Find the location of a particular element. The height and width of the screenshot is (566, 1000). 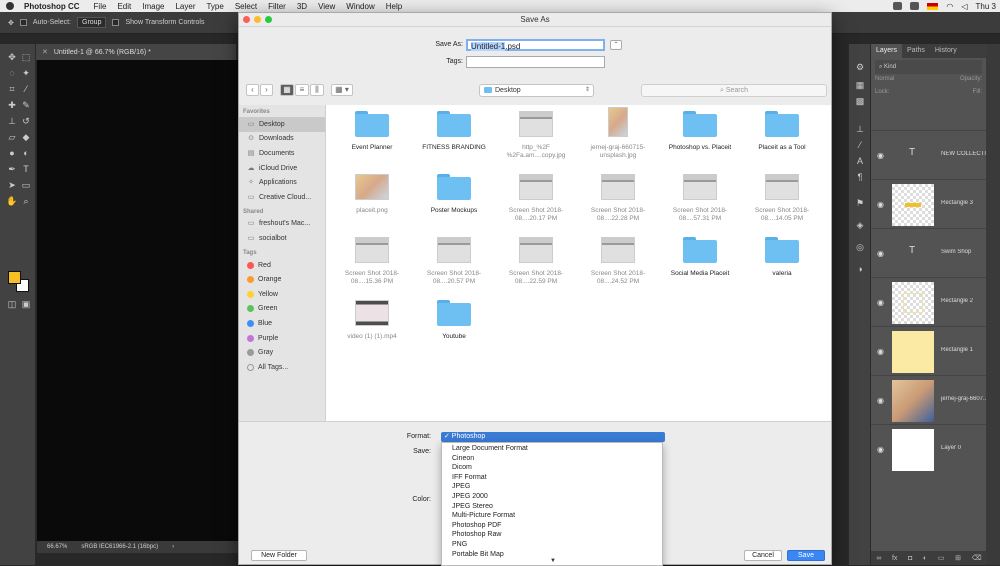

format-option: Large Document Format is located at coordinates (552, 449).